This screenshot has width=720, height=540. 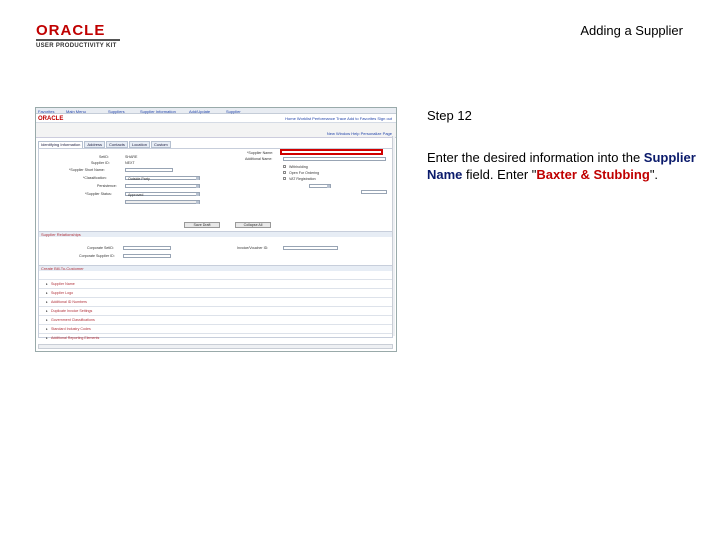 What do you see at coordinates (95, 144) in the screenshot?
I see `tab-address: Address` at bounding box center [95, 144].